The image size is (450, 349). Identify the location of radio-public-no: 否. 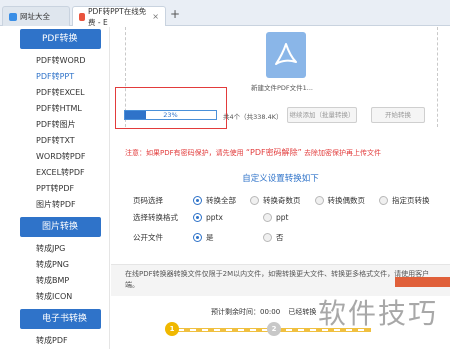
(273, 237).